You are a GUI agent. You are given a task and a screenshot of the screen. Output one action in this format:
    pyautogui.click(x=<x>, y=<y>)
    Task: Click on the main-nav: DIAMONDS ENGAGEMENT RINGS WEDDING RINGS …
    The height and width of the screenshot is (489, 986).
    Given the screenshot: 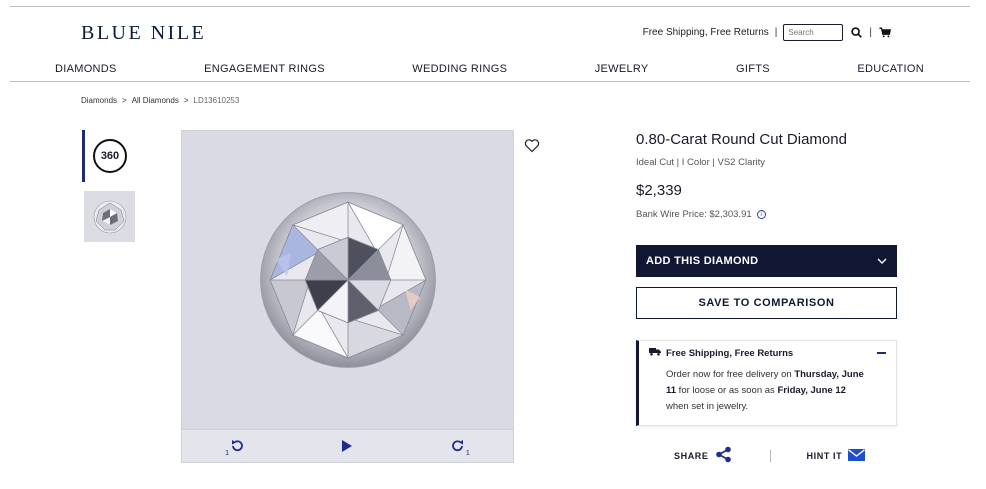 What is the action you would take?
    pyautogui.click(x=490, y=70)
    